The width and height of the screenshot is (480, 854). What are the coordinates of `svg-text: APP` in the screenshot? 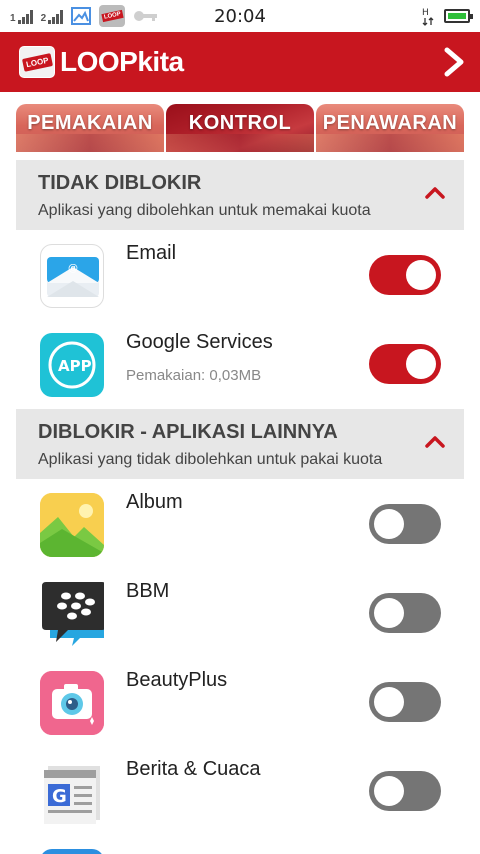 It's located at (75, 366).